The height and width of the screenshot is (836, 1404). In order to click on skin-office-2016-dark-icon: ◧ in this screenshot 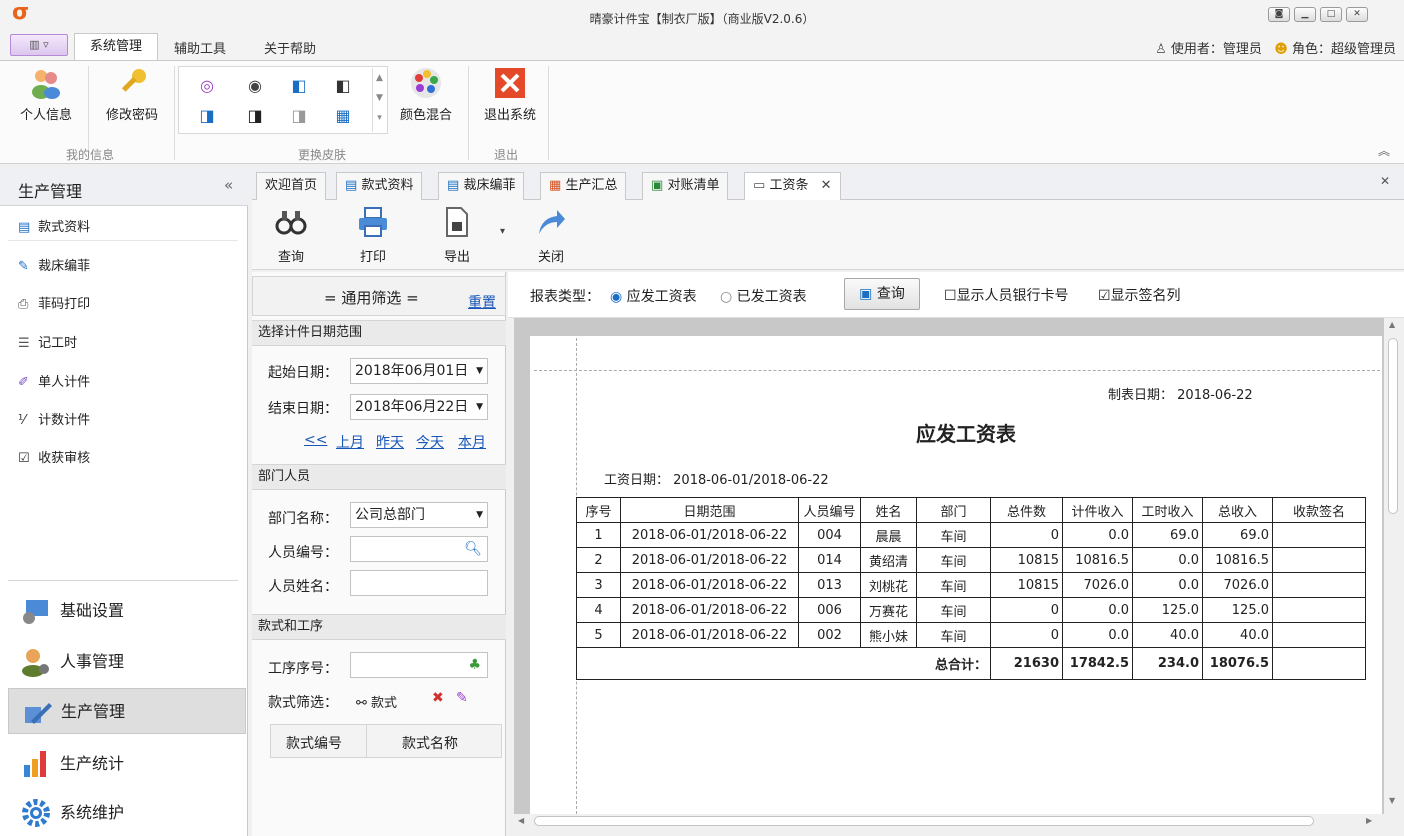, I will do `click(343, 86)`.